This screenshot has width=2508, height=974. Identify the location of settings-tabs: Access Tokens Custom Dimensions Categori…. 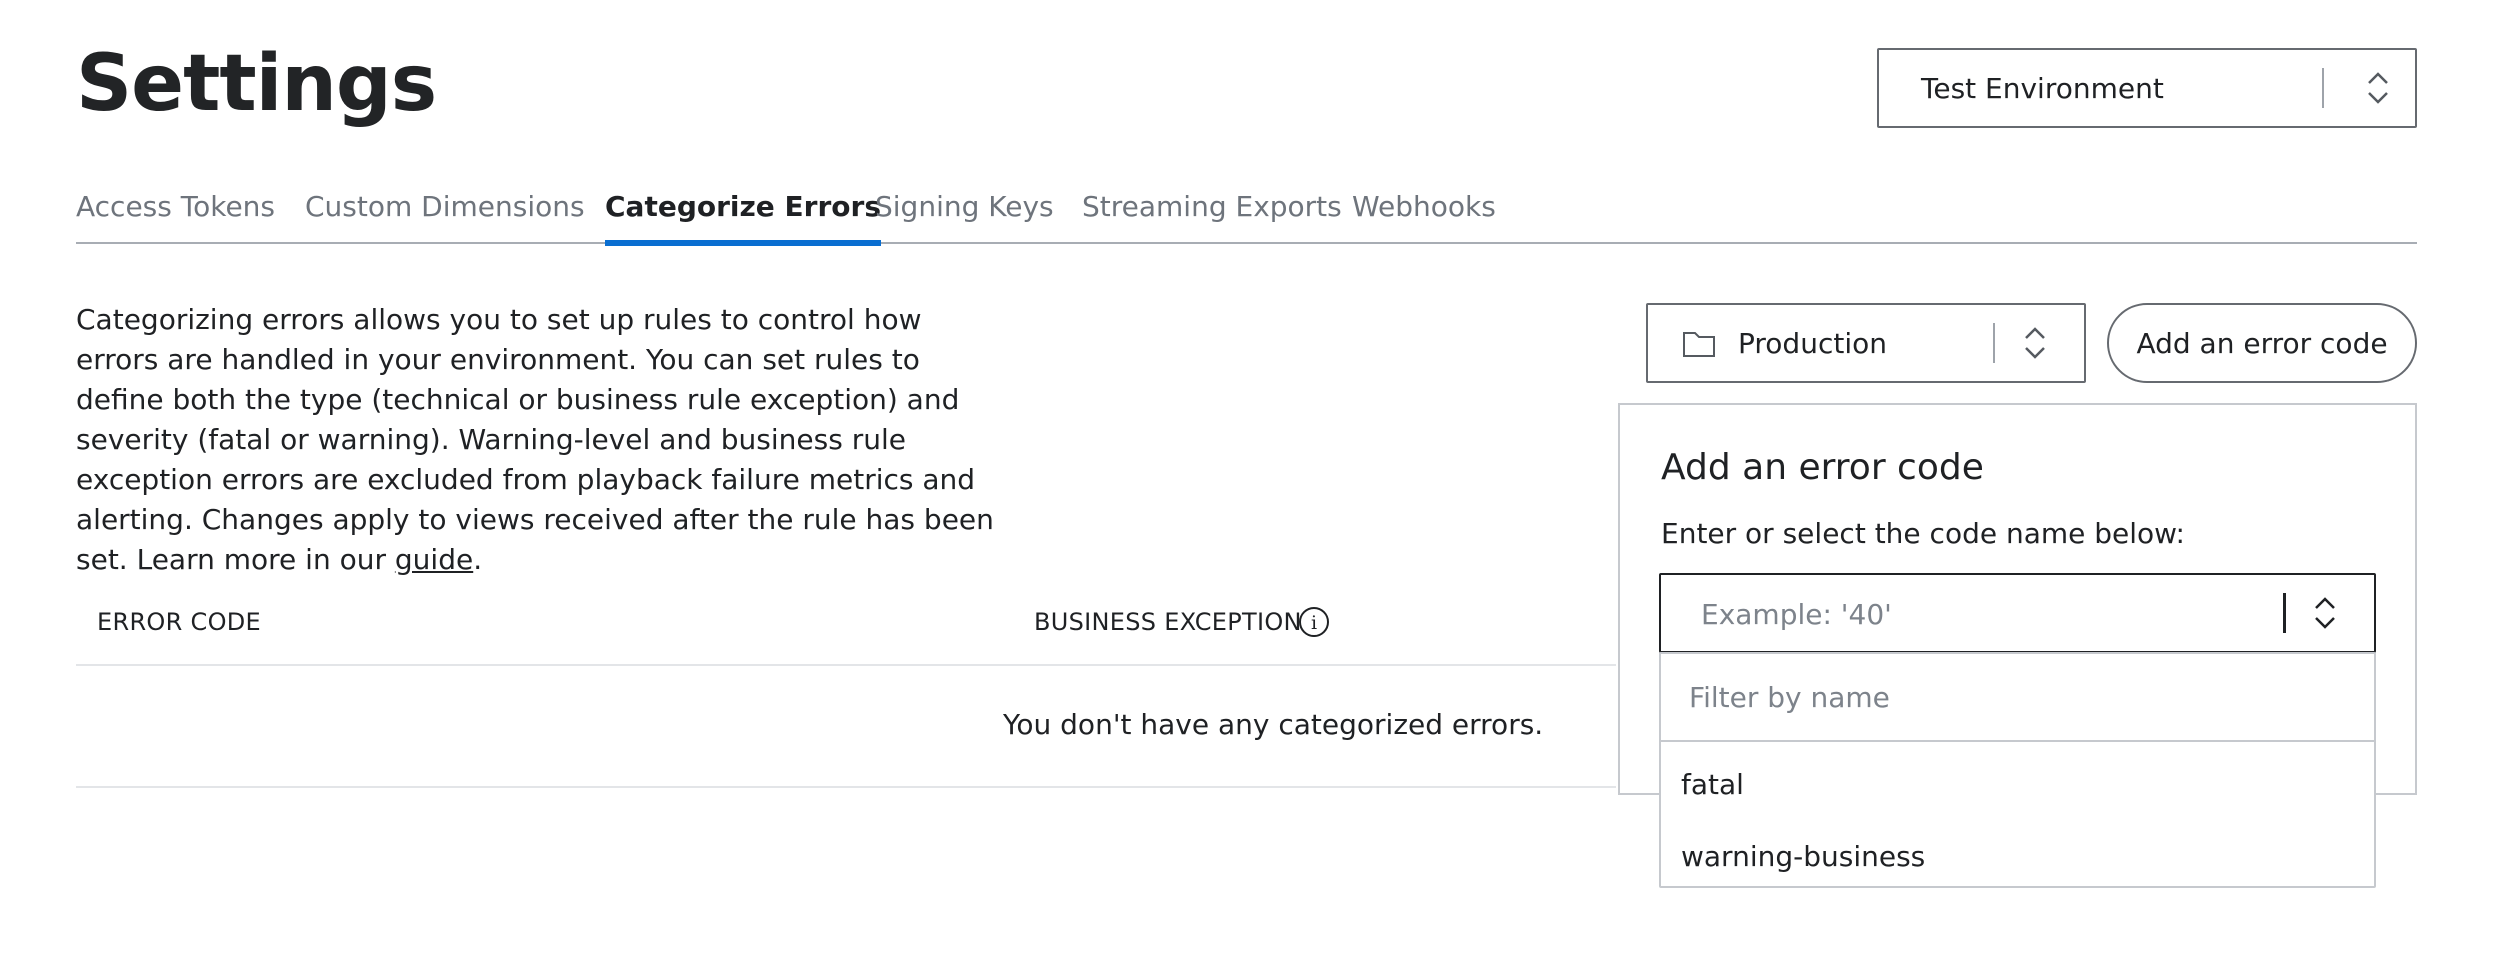
(1246, 218).